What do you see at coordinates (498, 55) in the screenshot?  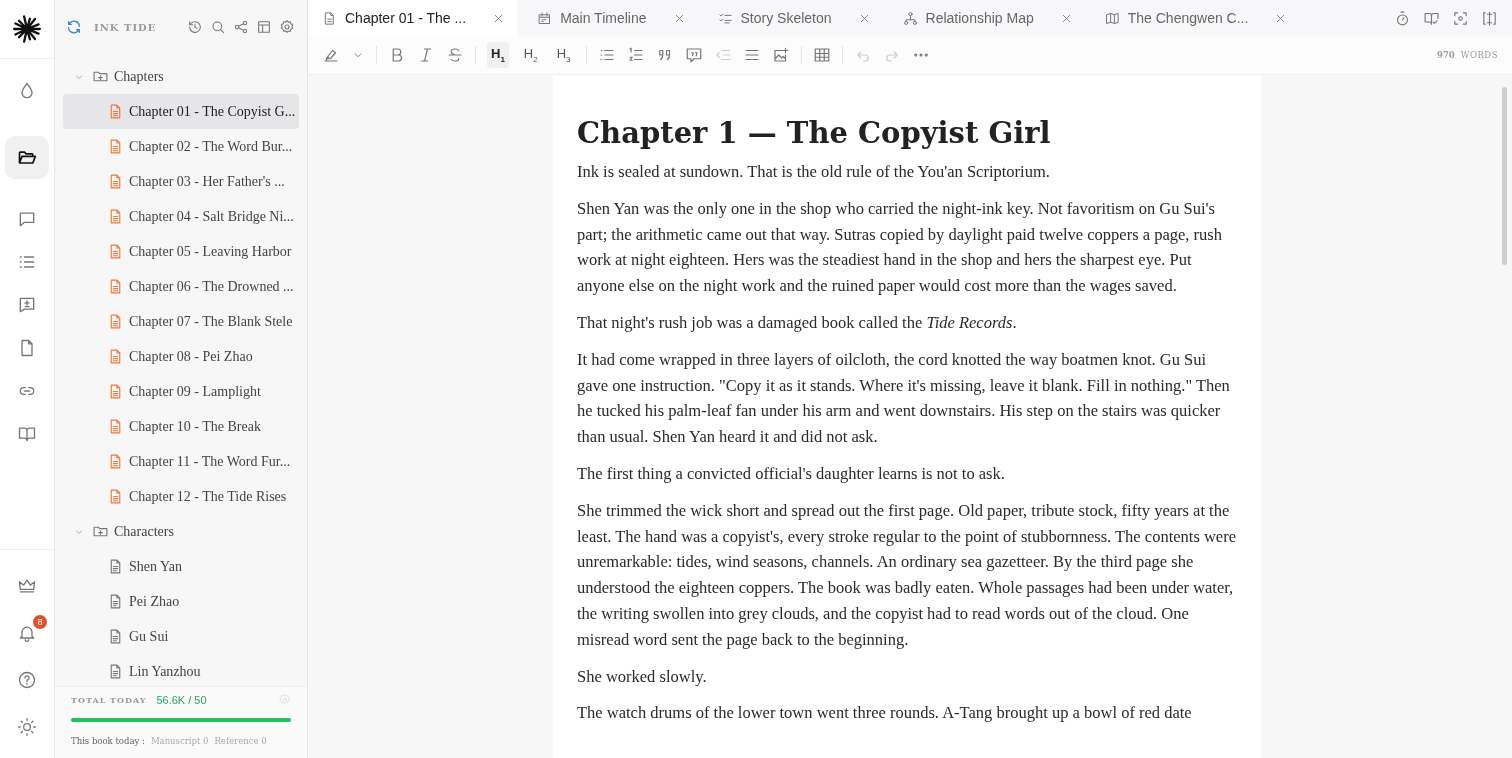 I see `heading-button: H$_{1}$` at bounding box center [498, 55].